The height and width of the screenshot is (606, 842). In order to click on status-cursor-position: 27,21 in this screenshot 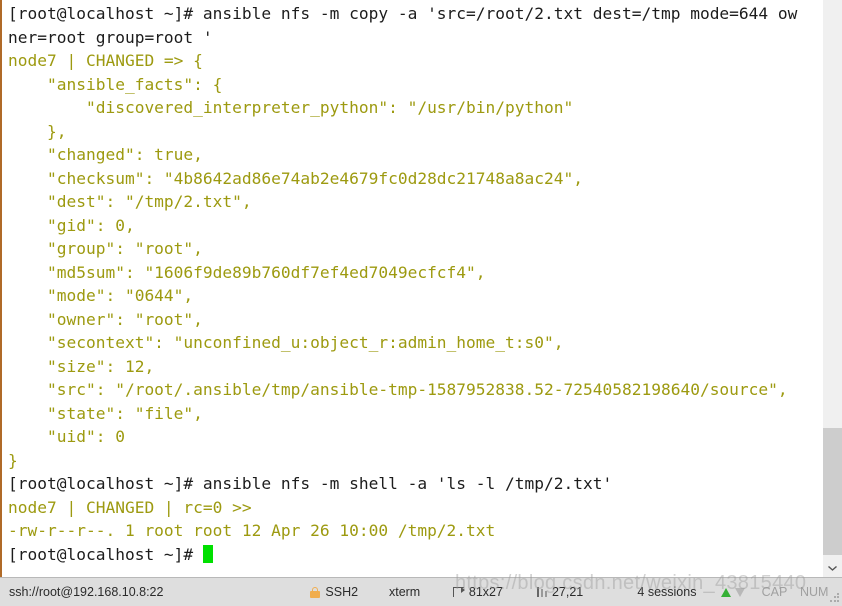, I will do `click(586, 592)`.